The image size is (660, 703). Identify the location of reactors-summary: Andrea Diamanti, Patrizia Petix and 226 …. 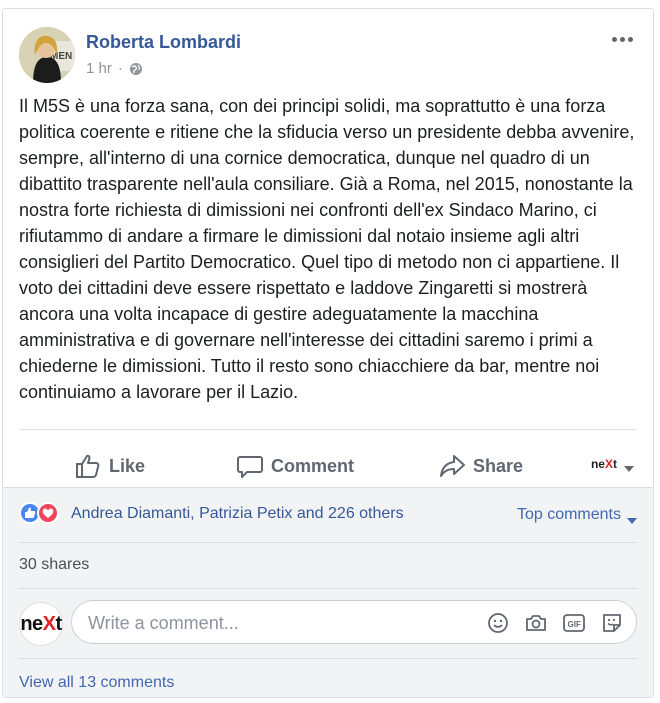
(237, 514).